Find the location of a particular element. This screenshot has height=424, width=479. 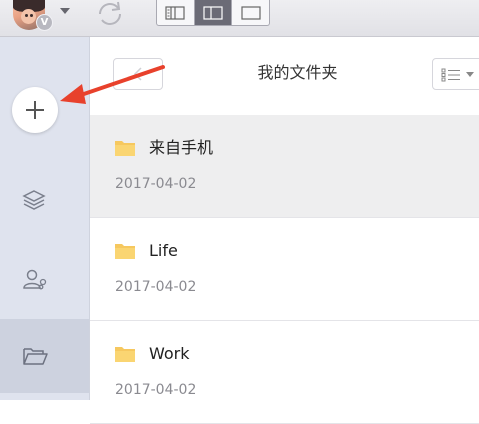

layers-icon is located at coordinates (34, 200).